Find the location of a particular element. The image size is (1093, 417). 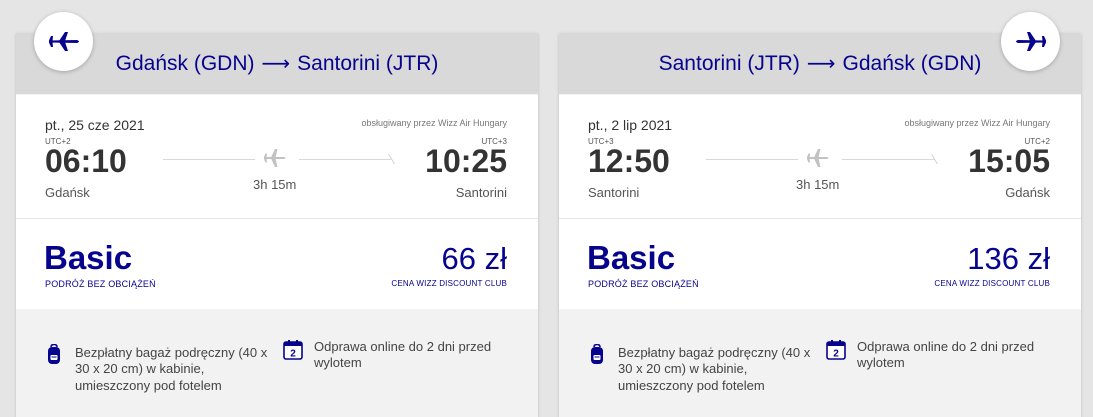

arrival-time: 10:25 is located at coordinates (466, 161).